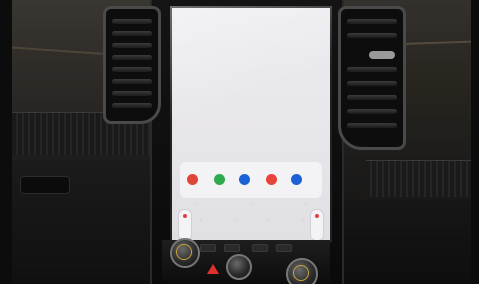 The height and width of the screenshot is (284, 479). Describe the element at coordinates (213, 269) in the screenshot. I see `hazard-icon` at that location.